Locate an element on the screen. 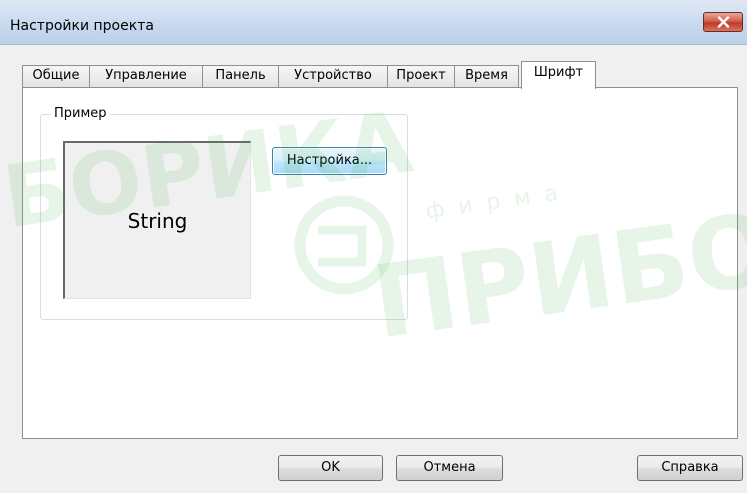  font-preview-box: String is located at coordinates (157, 220).